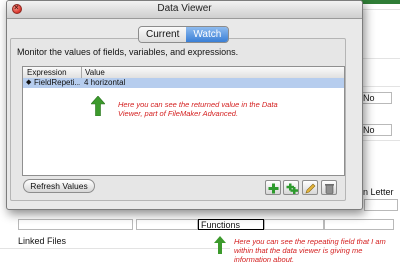 The height and width of the screenshot is (266, 400). I want to click on refresh-values-button: Refresh Values, so click(59, 186).